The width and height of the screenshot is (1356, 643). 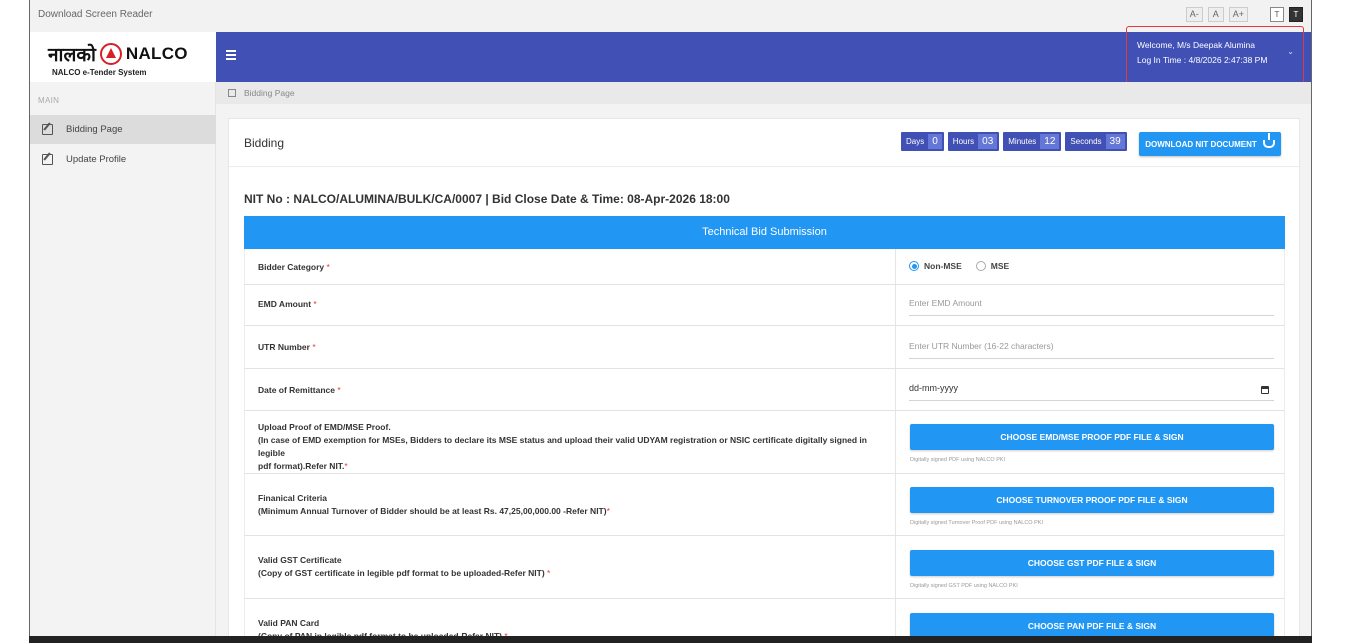 What do you see at coordinates (1091, 390) in the screenshot?
I see `date-of-remittance-input: dd-mm-yyyy` at bounding box center [1091, 390].